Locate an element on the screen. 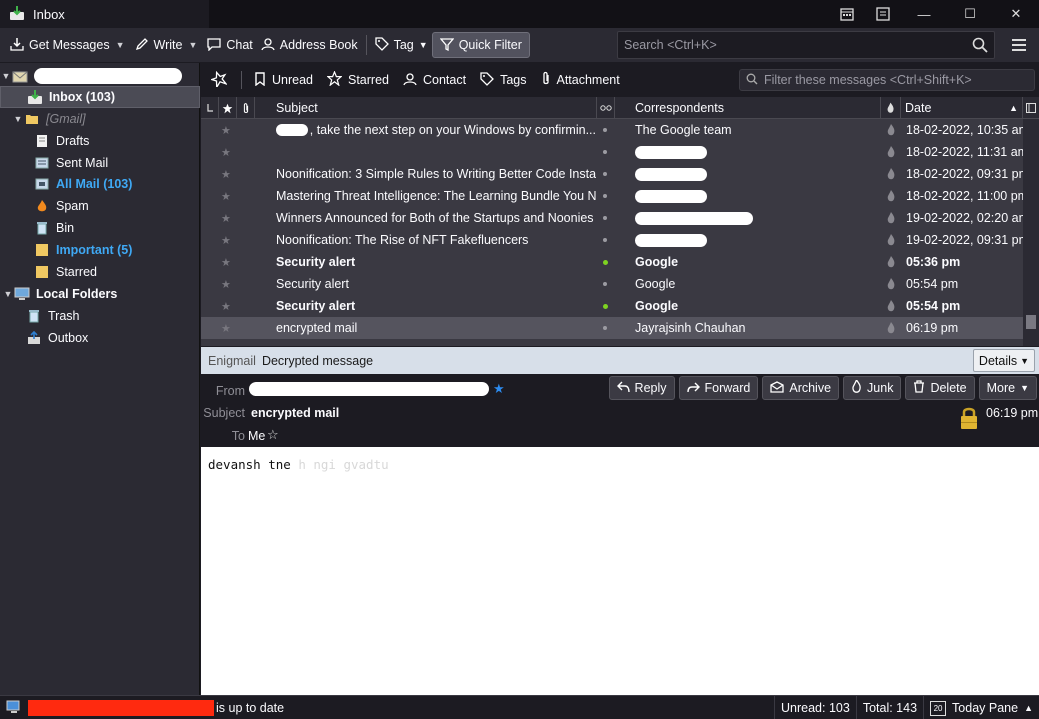 The width and height of the screenshot is (1039, 719). folder-drafts: Drafts is located at coordinates (100, 141).